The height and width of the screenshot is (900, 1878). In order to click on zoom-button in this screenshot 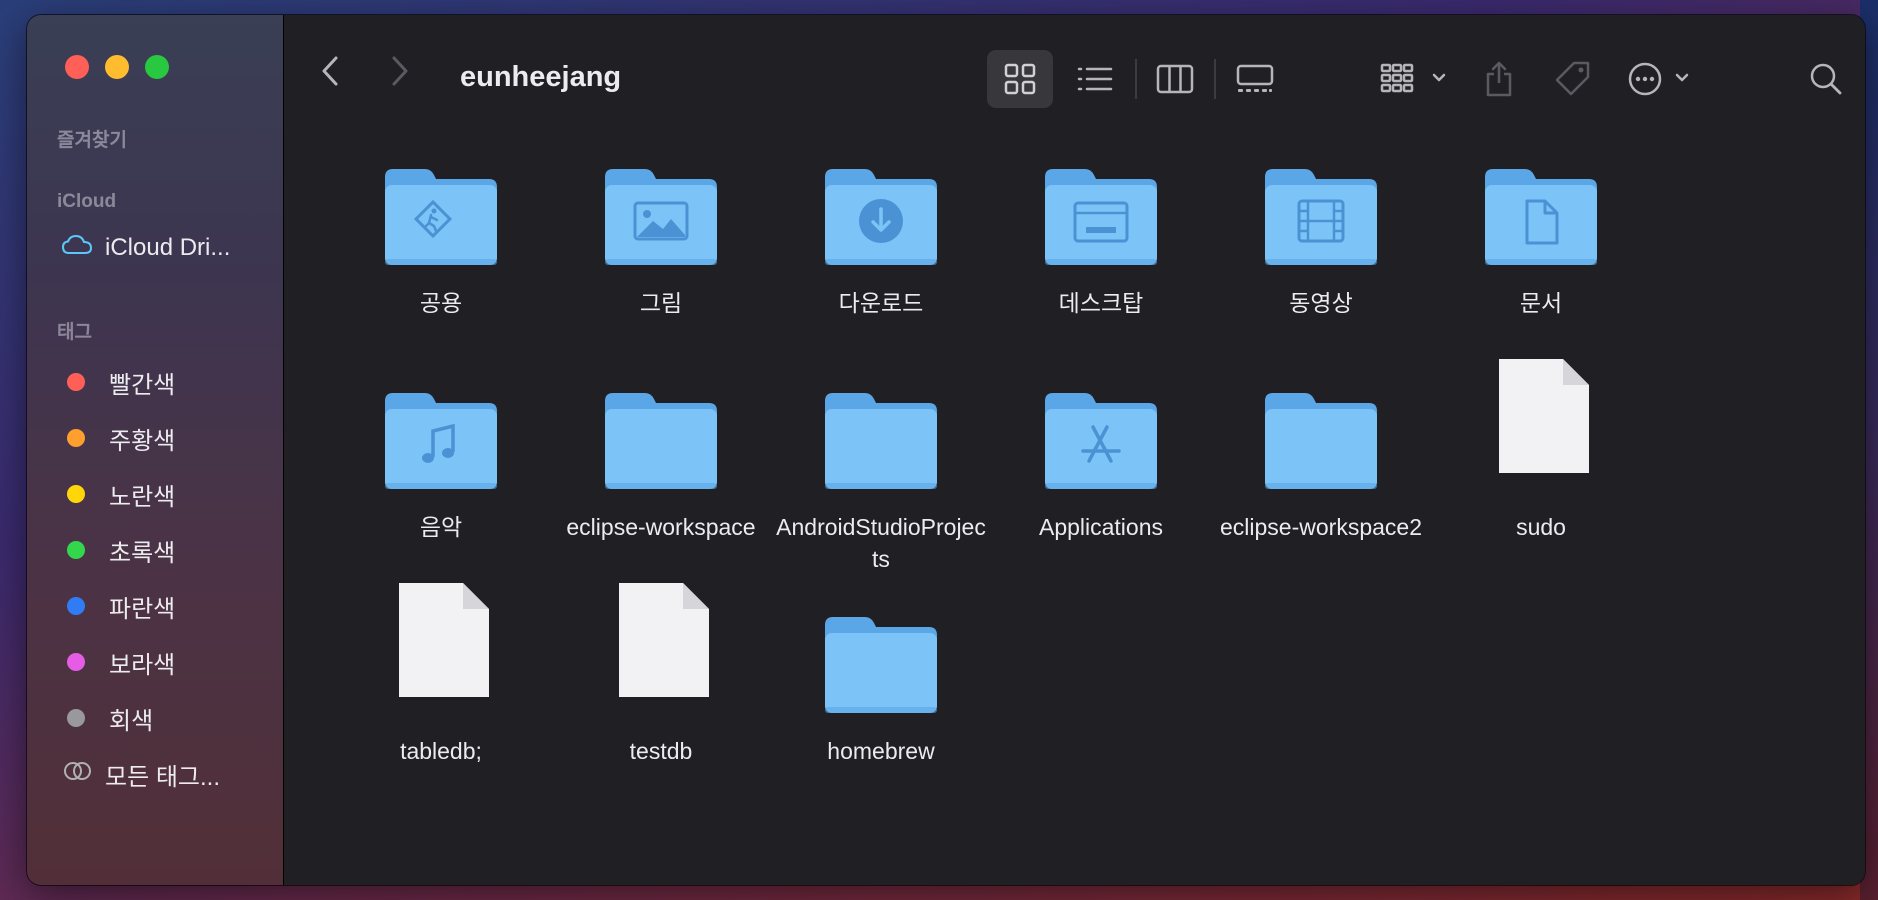, I will do `click(157, 67)`.